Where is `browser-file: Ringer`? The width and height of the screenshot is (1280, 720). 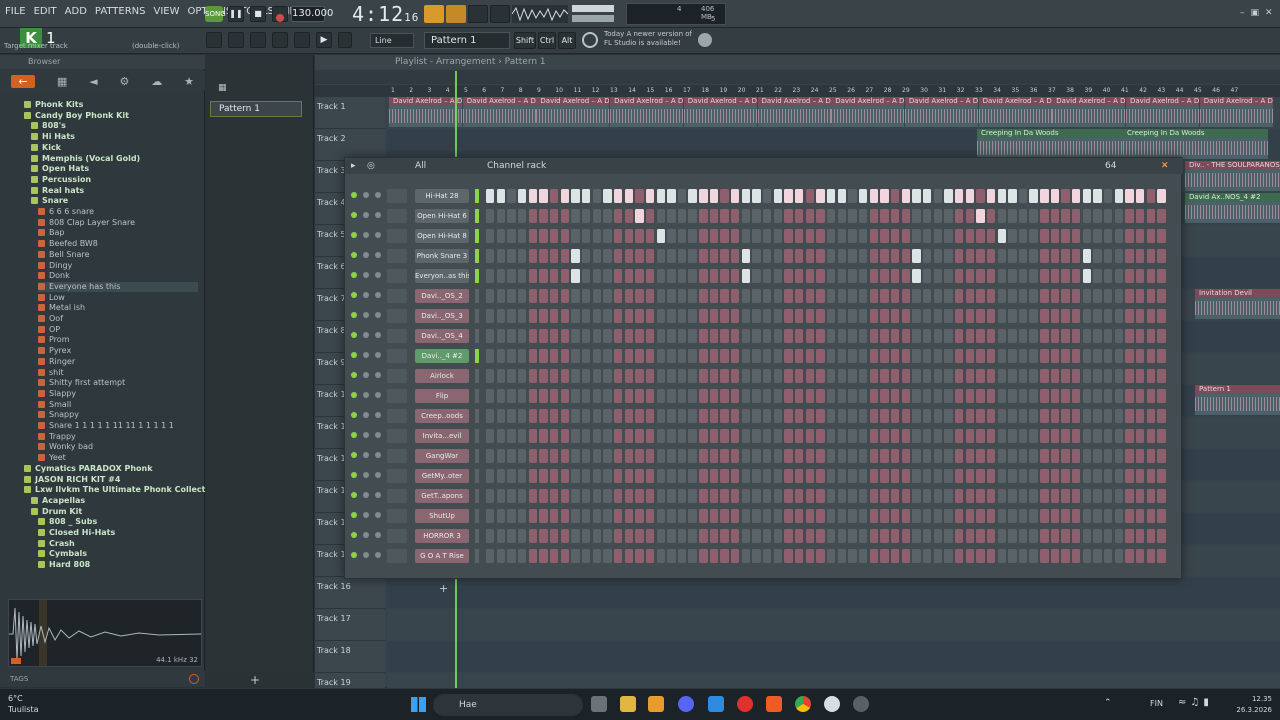
browser-file: Ringer is located at coordinates (56, 362).